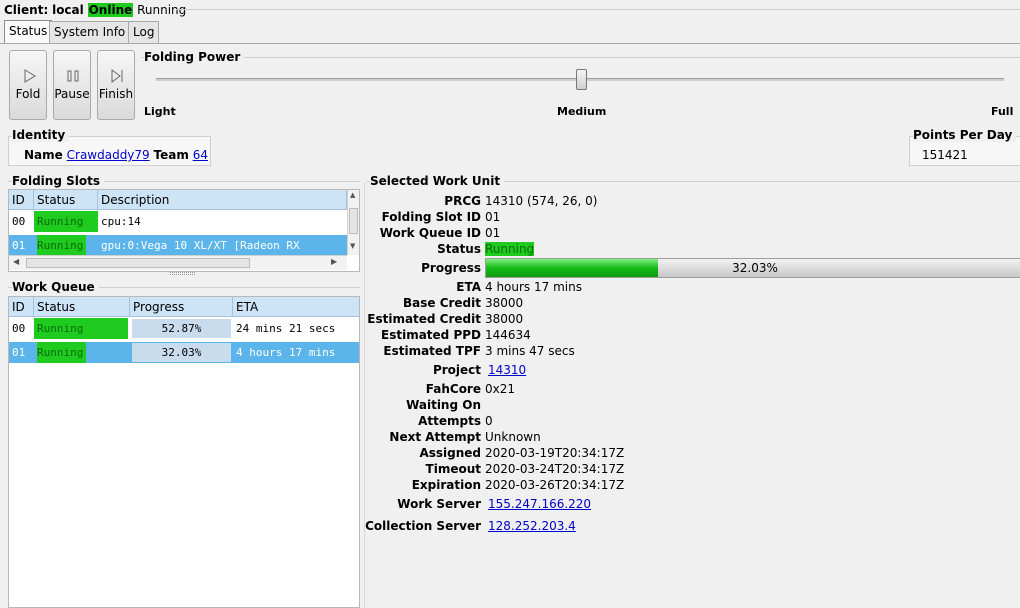  What do you see at coordinates (582, 111) in the screenshot?
I see `slider-label-medium: Medium` at bounding box center [582, 111].